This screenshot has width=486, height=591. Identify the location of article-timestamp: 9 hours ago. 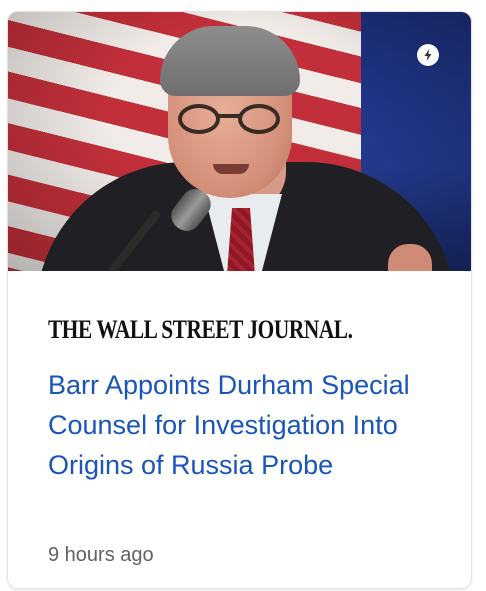
(101, 555).